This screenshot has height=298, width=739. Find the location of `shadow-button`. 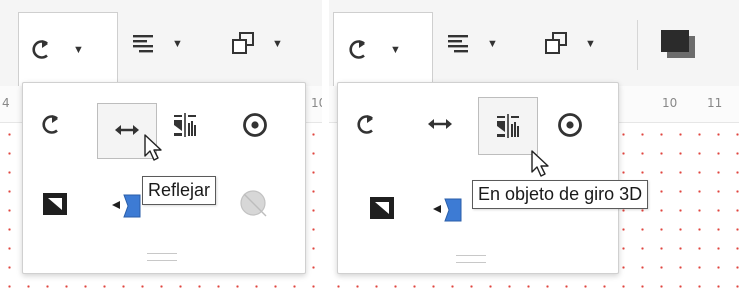

shadow-button is located at coordinates (679, 46).